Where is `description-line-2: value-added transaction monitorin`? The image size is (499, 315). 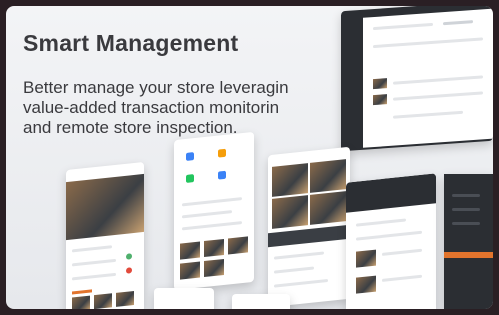
description-line-2: value-added transaction monitorin is located at coordinates (151, 107).